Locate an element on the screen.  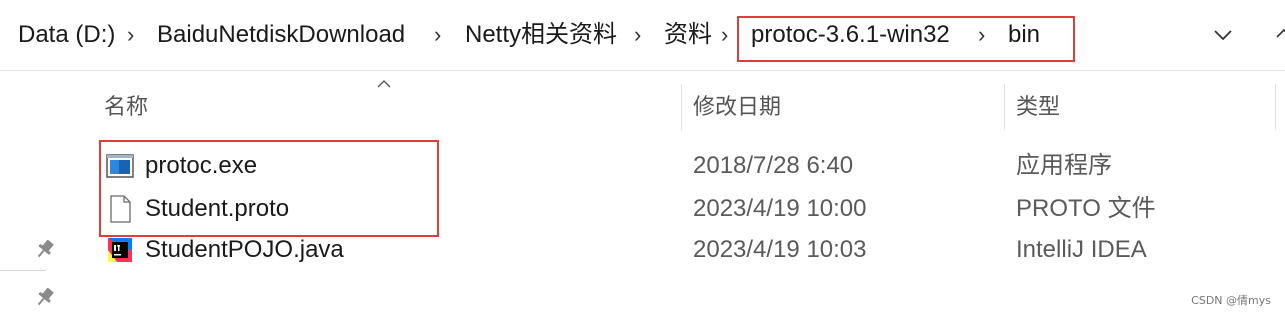
column-header-type: 类型 is located at coordinates (1038, 107).